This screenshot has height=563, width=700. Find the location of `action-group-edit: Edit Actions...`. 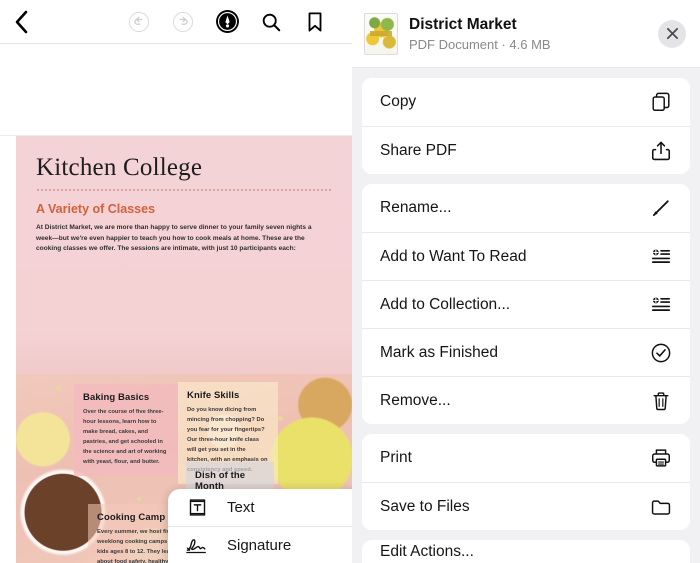

action-group-edit: Edit Actions... is located at coordinates (526, 551).